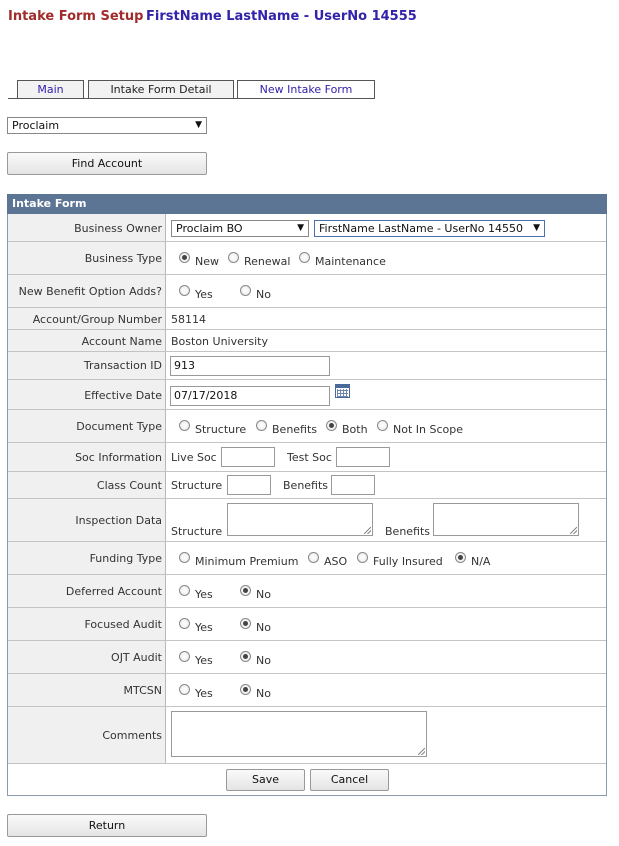  I want to click on focused-audit-label: Focused Audit, so click(123, 624).